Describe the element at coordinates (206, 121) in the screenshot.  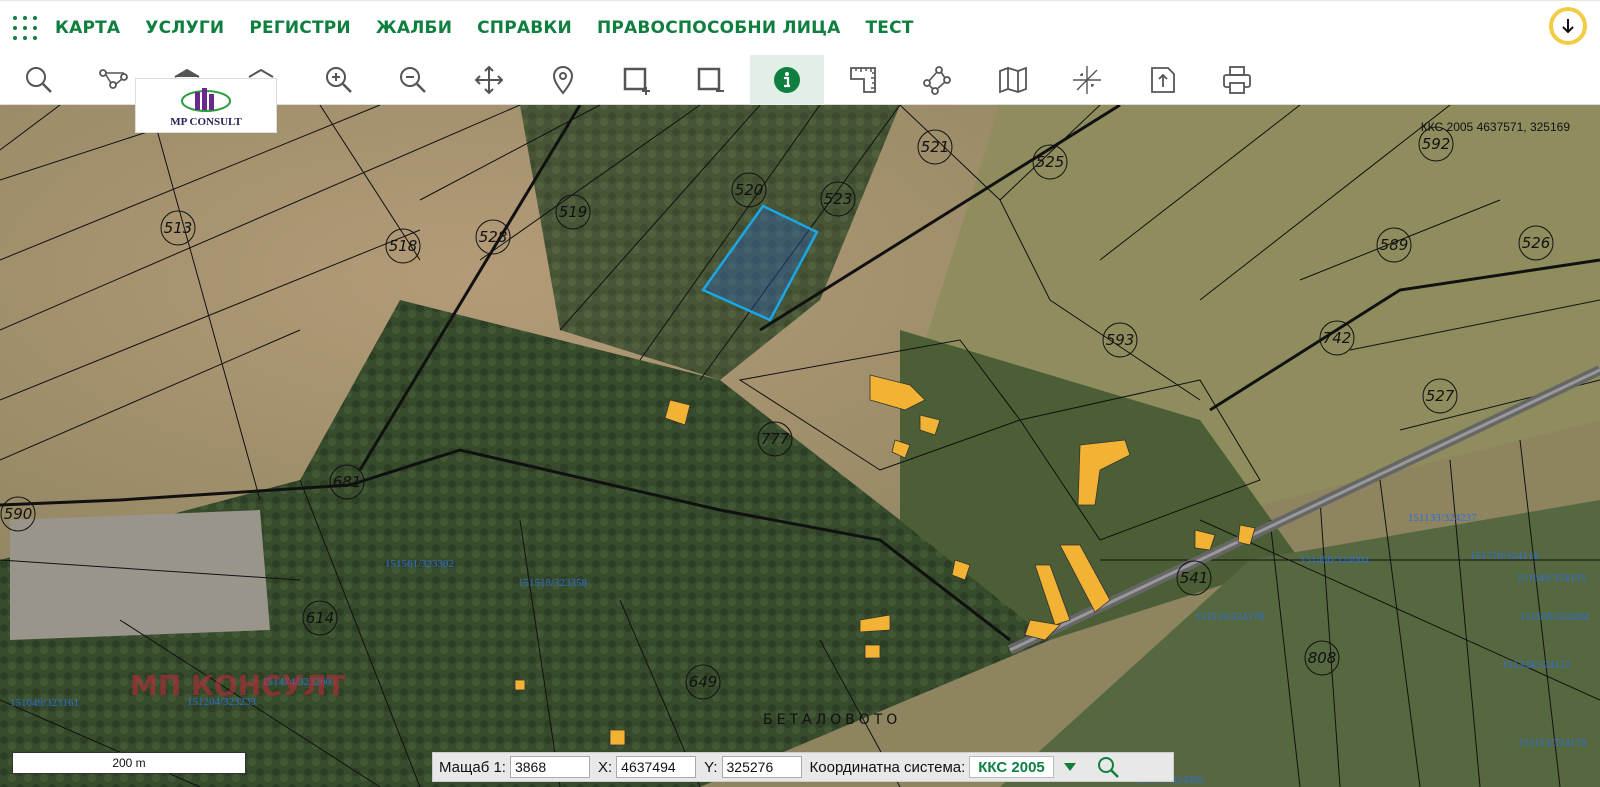
I see `logo-text: MP CONSULT` at that location.